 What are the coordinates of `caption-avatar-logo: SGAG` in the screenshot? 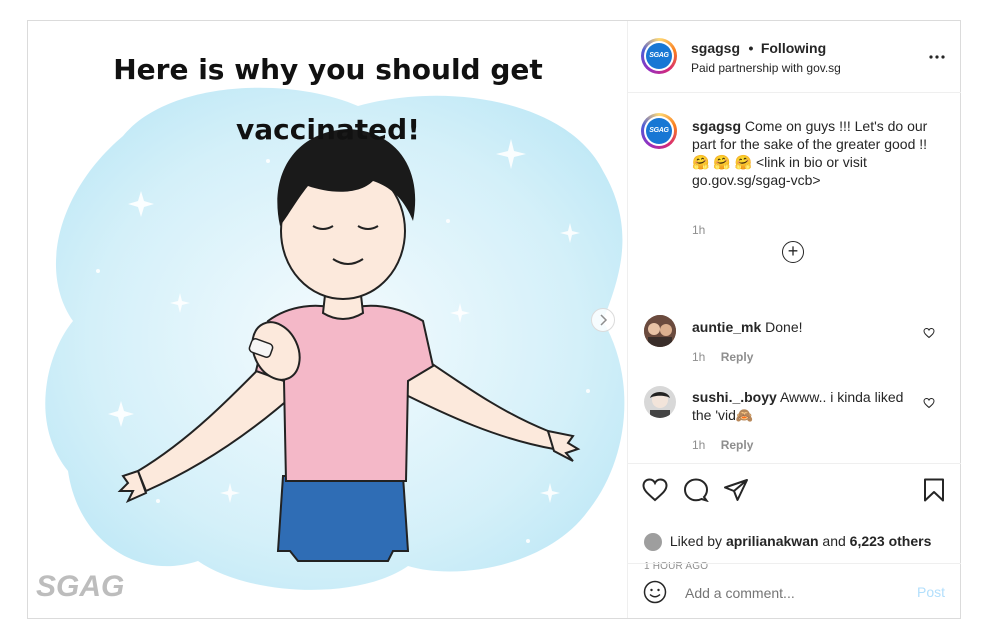 It's located at (659, 131).